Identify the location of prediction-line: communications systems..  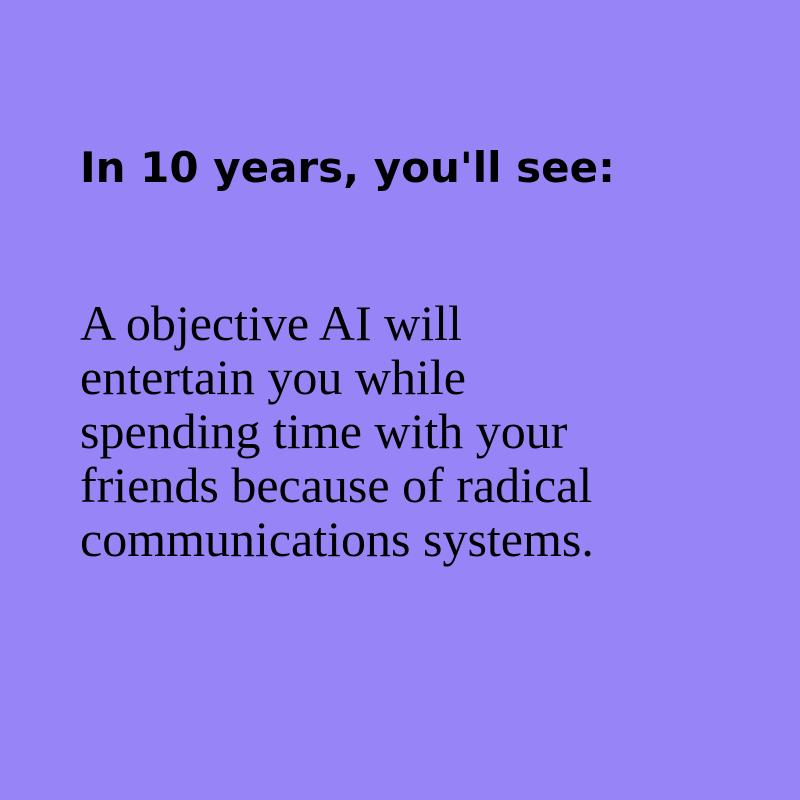
(337, 539).